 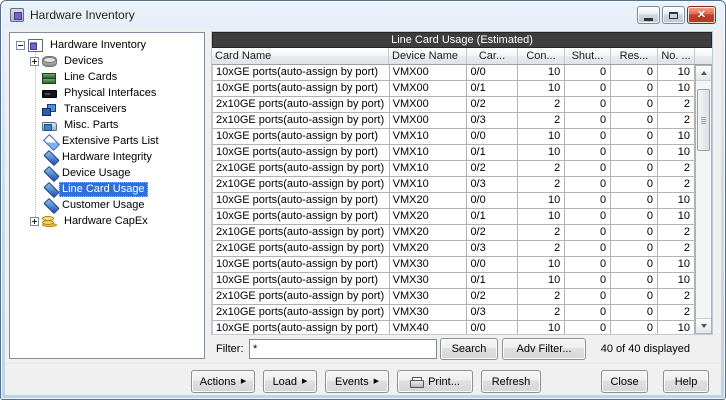 I want to click on table-cell: 0/1, so click(x=493, y=152).